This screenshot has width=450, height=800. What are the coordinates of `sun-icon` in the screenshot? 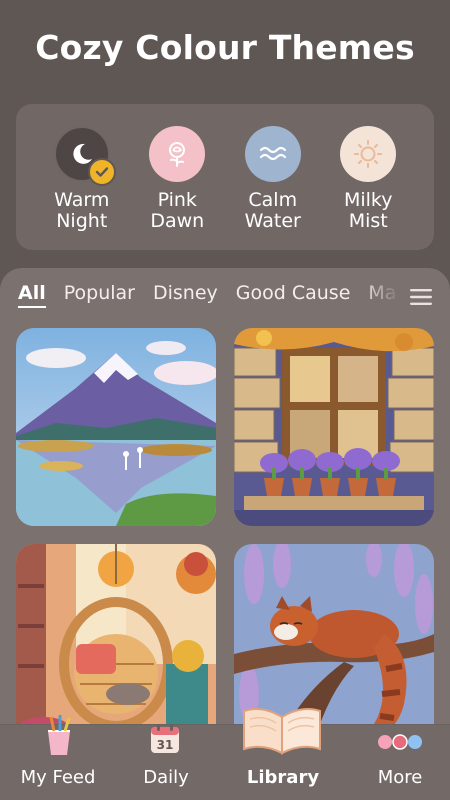 It's located at (368, 154).